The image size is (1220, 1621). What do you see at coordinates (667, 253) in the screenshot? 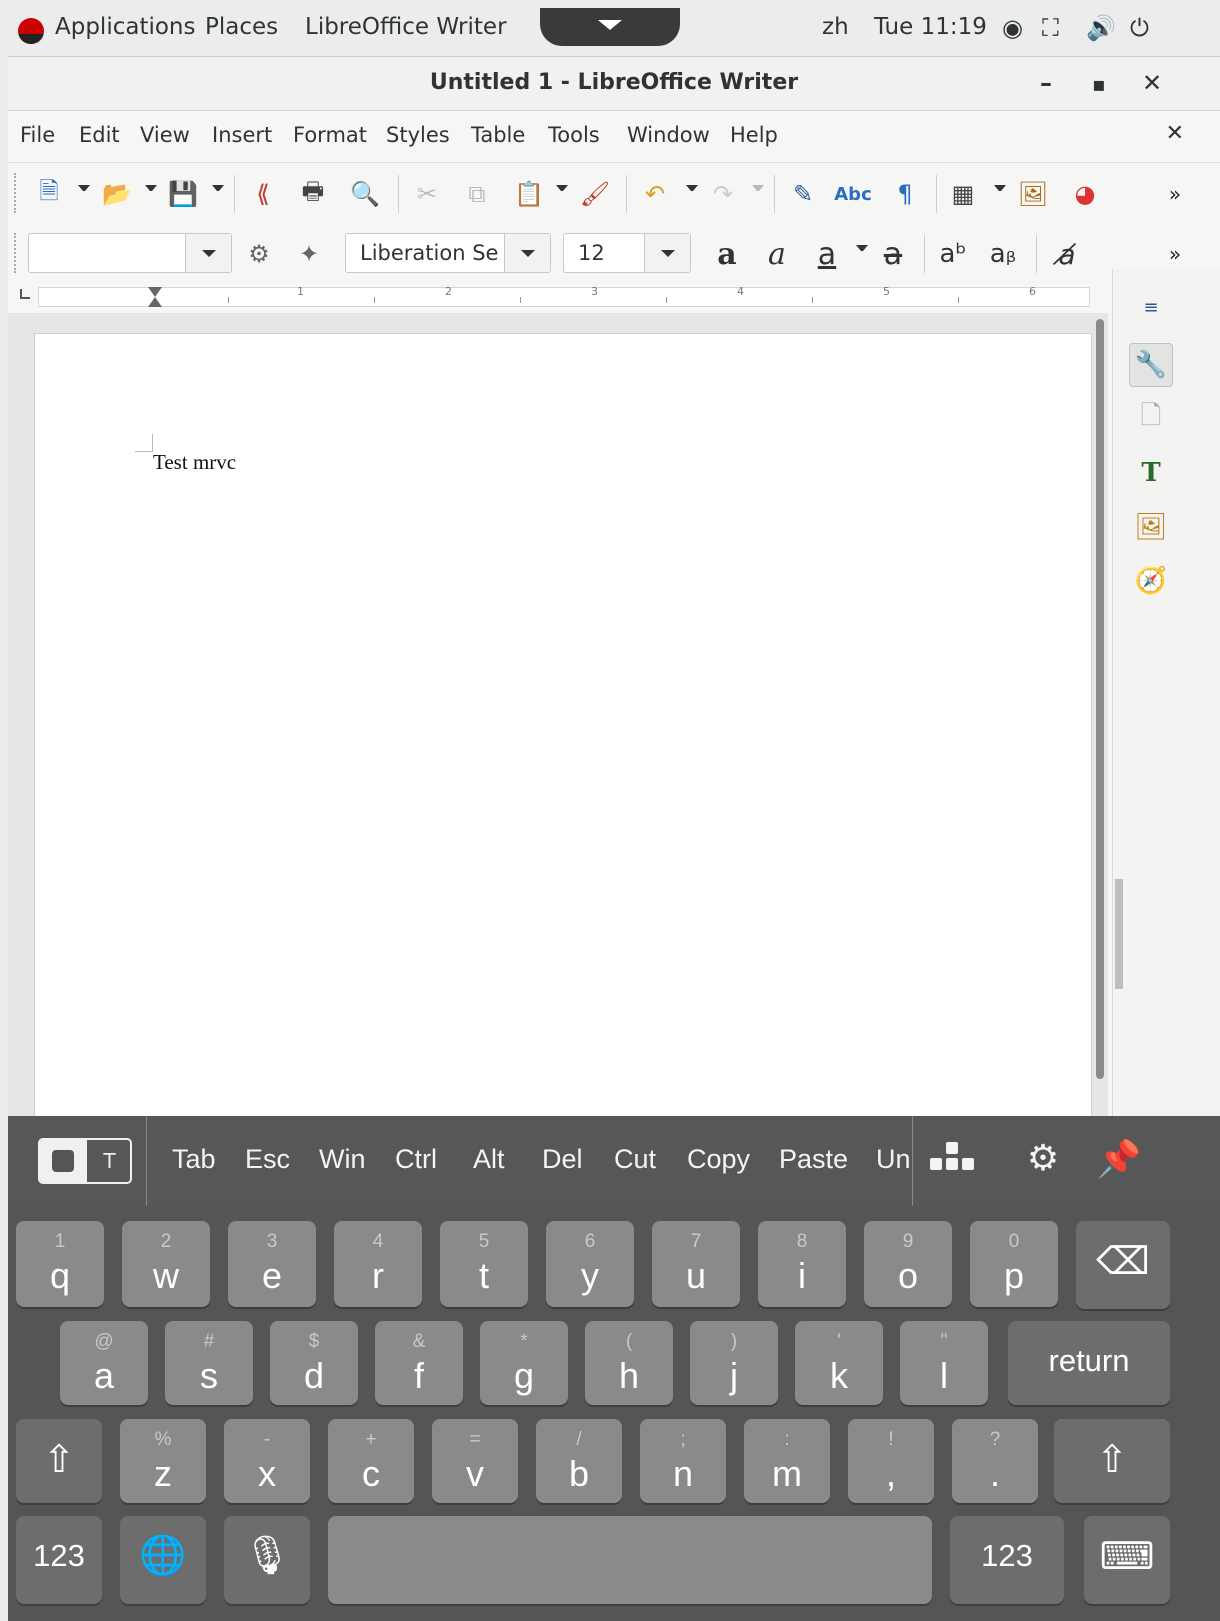
I see `font-size-dropdown-icon` at bounding box center [667, 253].